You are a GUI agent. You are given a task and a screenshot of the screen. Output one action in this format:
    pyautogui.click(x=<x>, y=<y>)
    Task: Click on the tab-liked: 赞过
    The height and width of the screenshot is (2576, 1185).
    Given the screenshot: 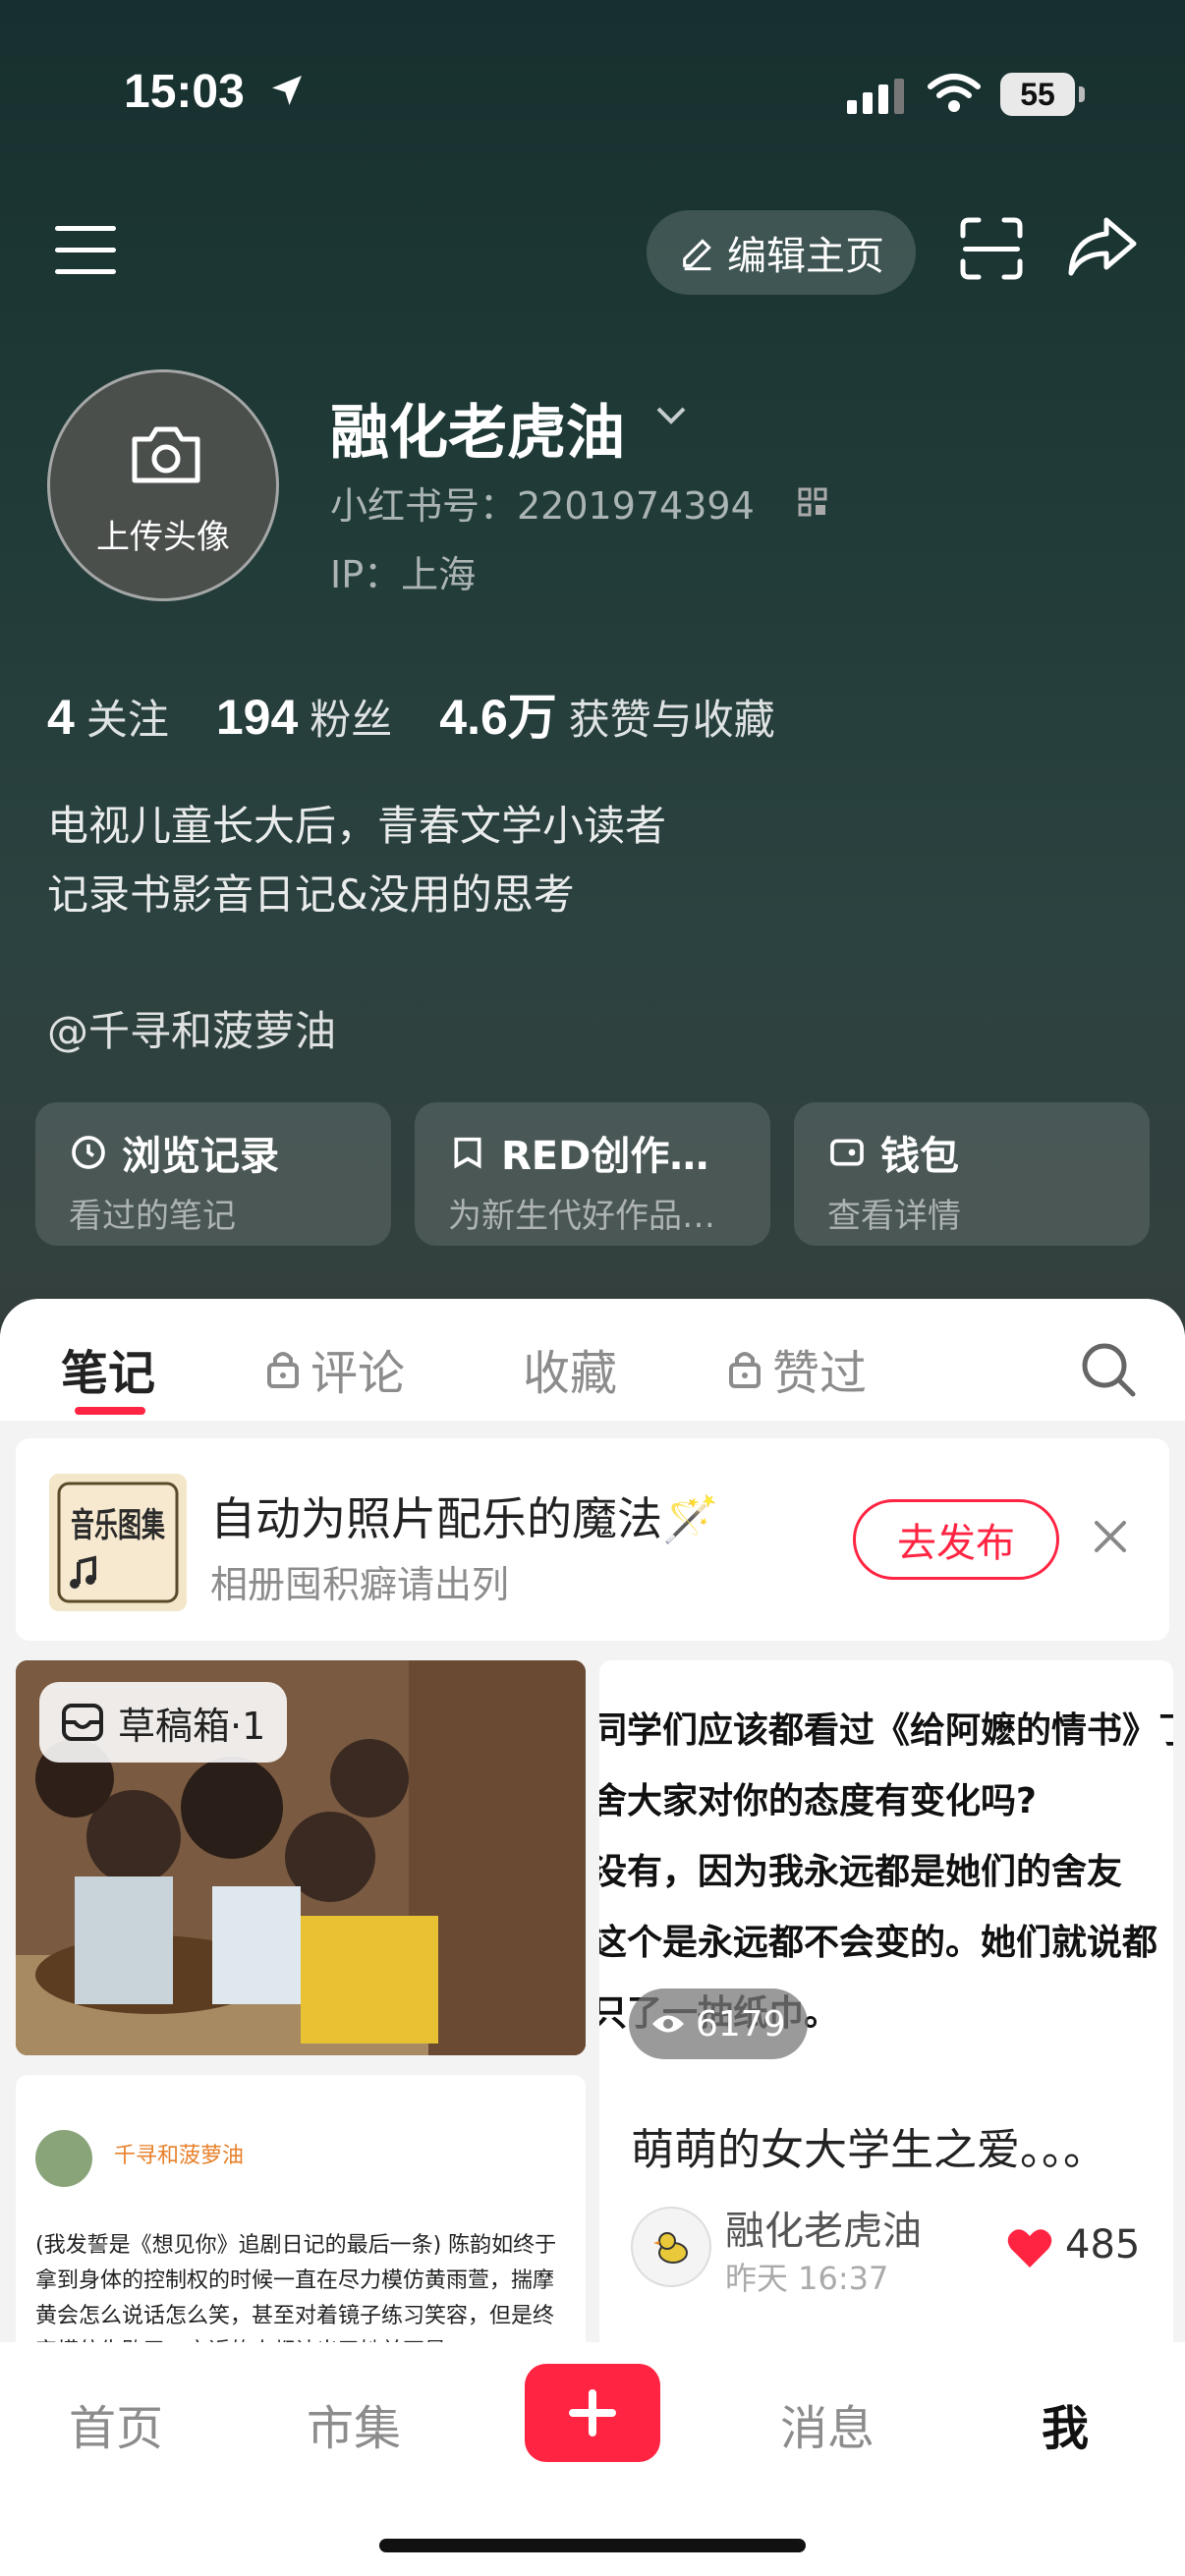 What is the action you would take?
    pyautogui.click(x=797, y=1368)
    